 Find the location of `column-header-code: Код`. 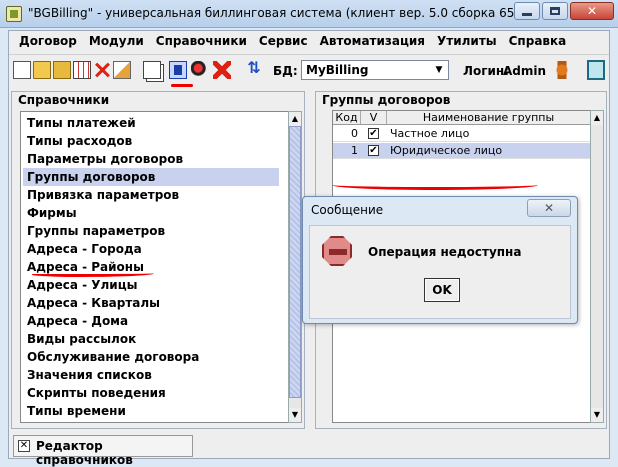

column-header-code: Код is located at coordinates (347, 118).